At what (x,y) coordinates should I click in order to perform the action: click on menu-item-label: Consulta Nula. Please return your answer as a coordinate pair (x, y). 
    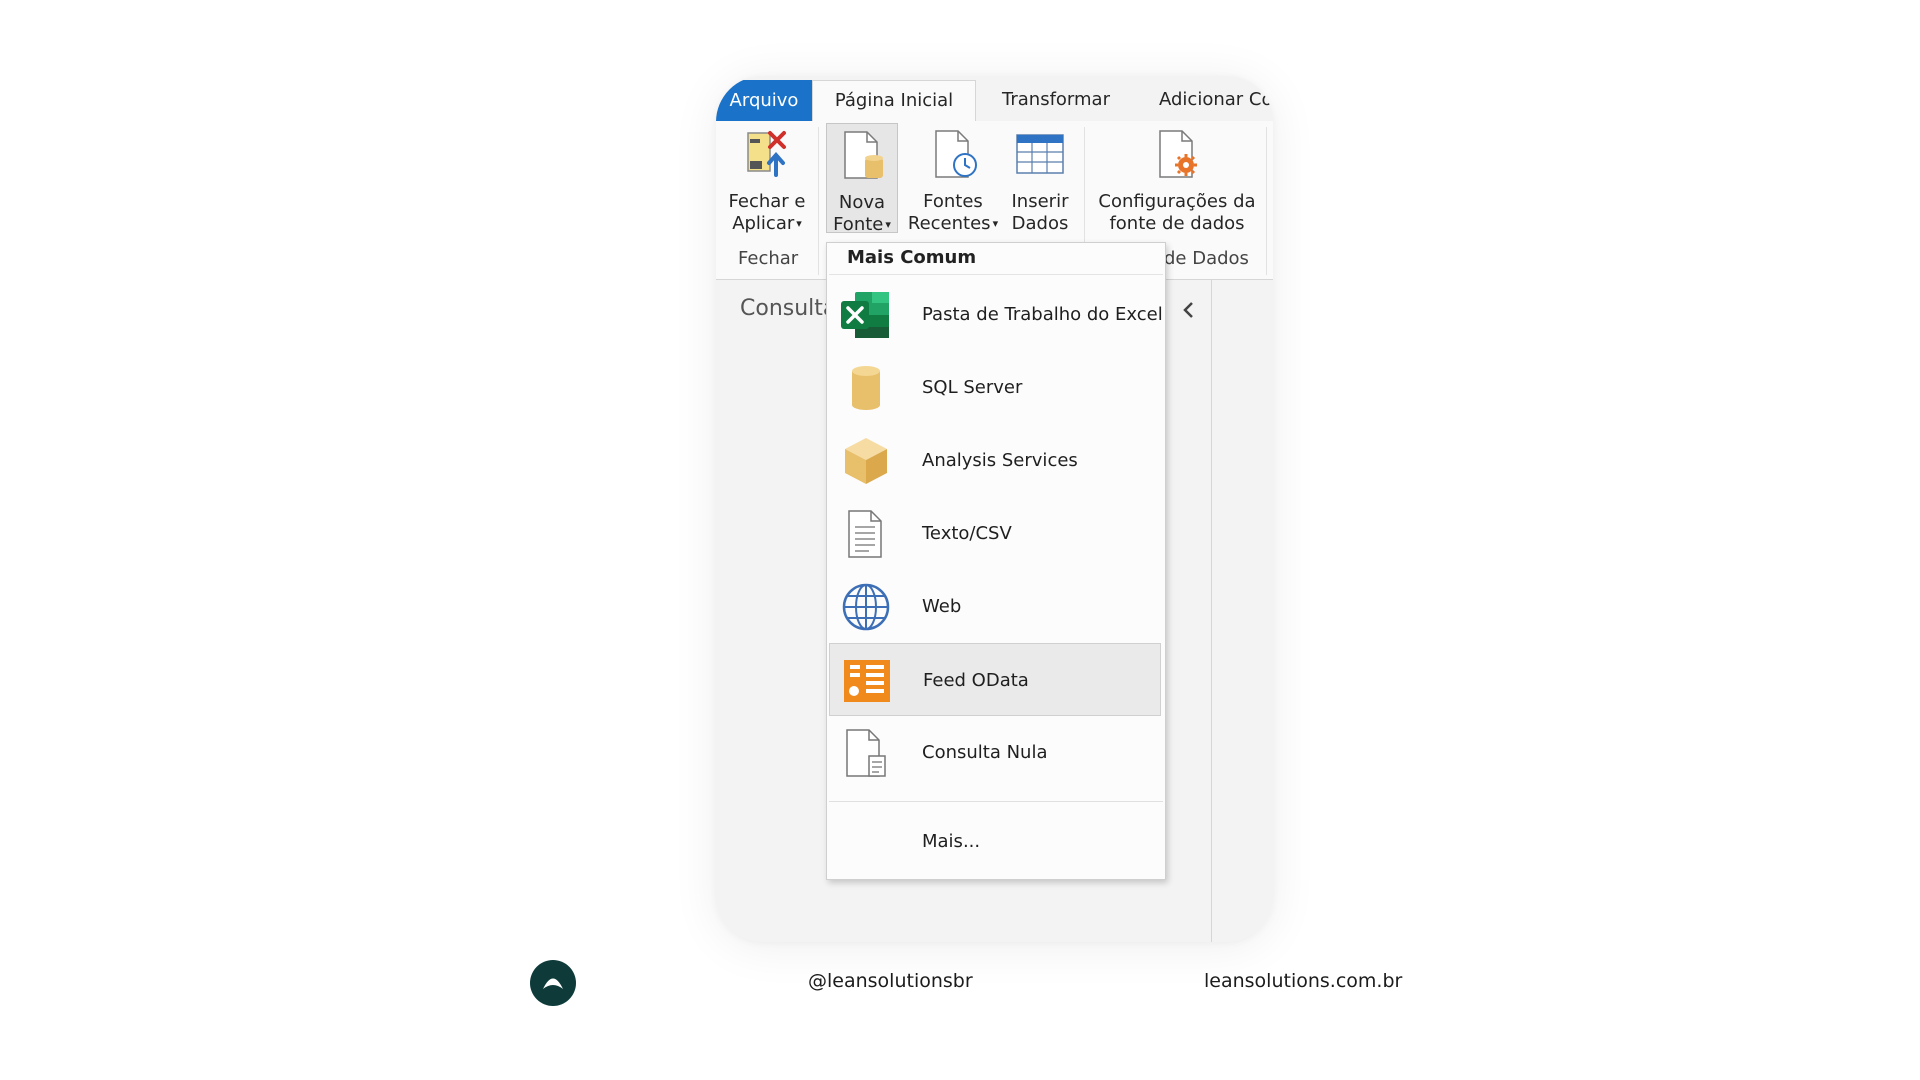
    Looking at the image, I should click on (985, 752).